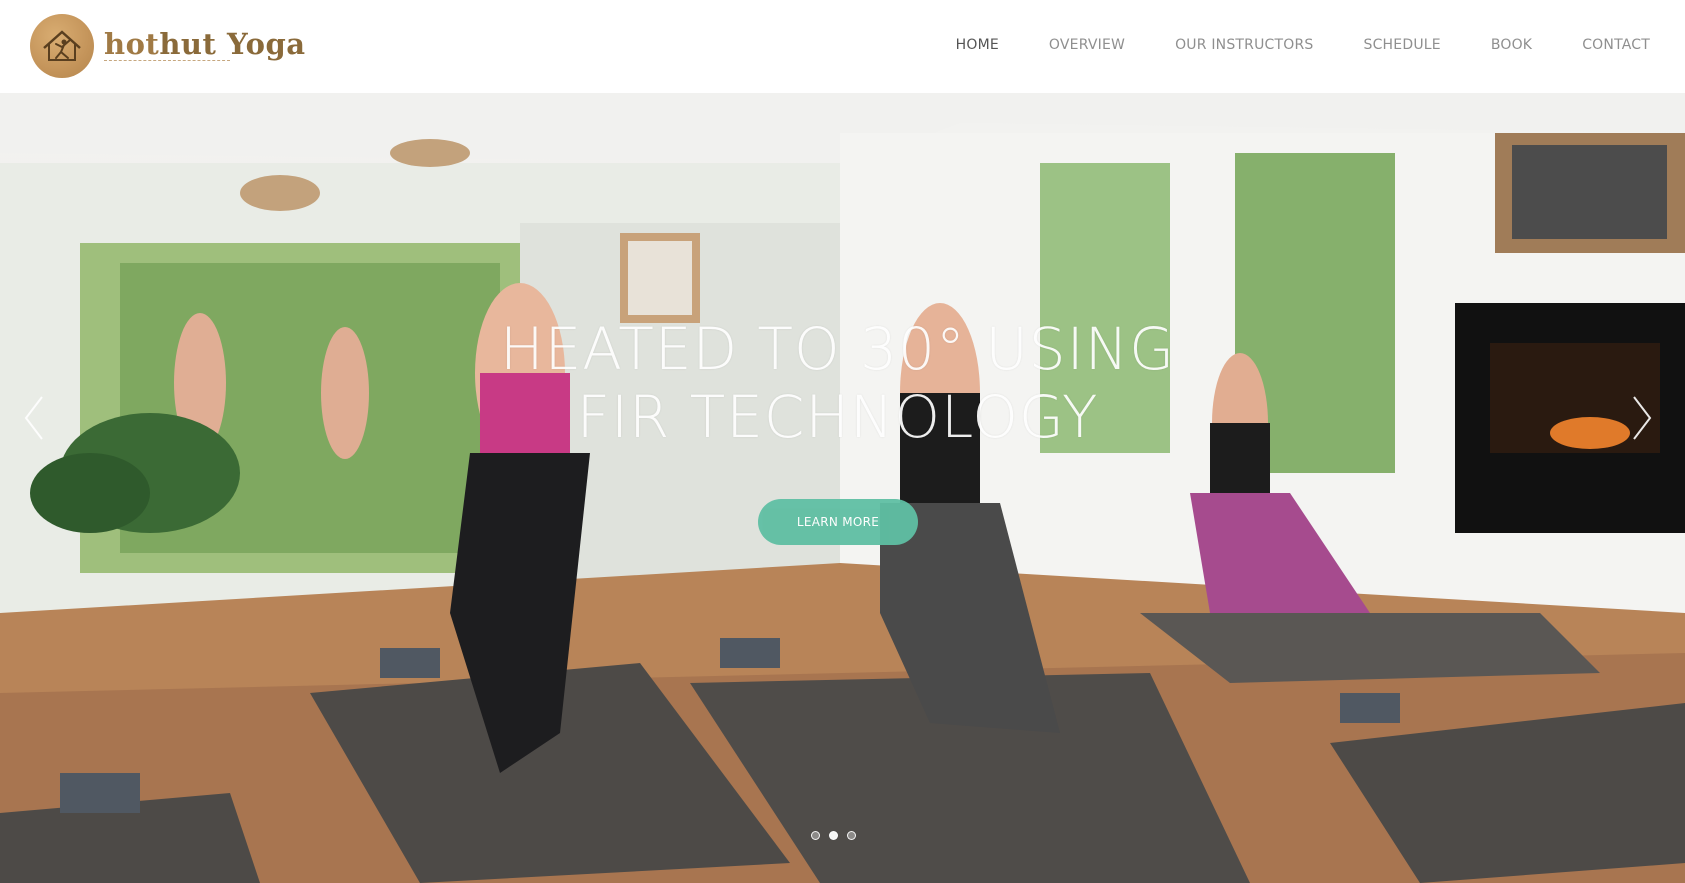 The height and width of the screenshot is (883, 1685). Describe the element at coordinates (62, 46) in the screenshot. I see `logo-mark-icon` at that location.